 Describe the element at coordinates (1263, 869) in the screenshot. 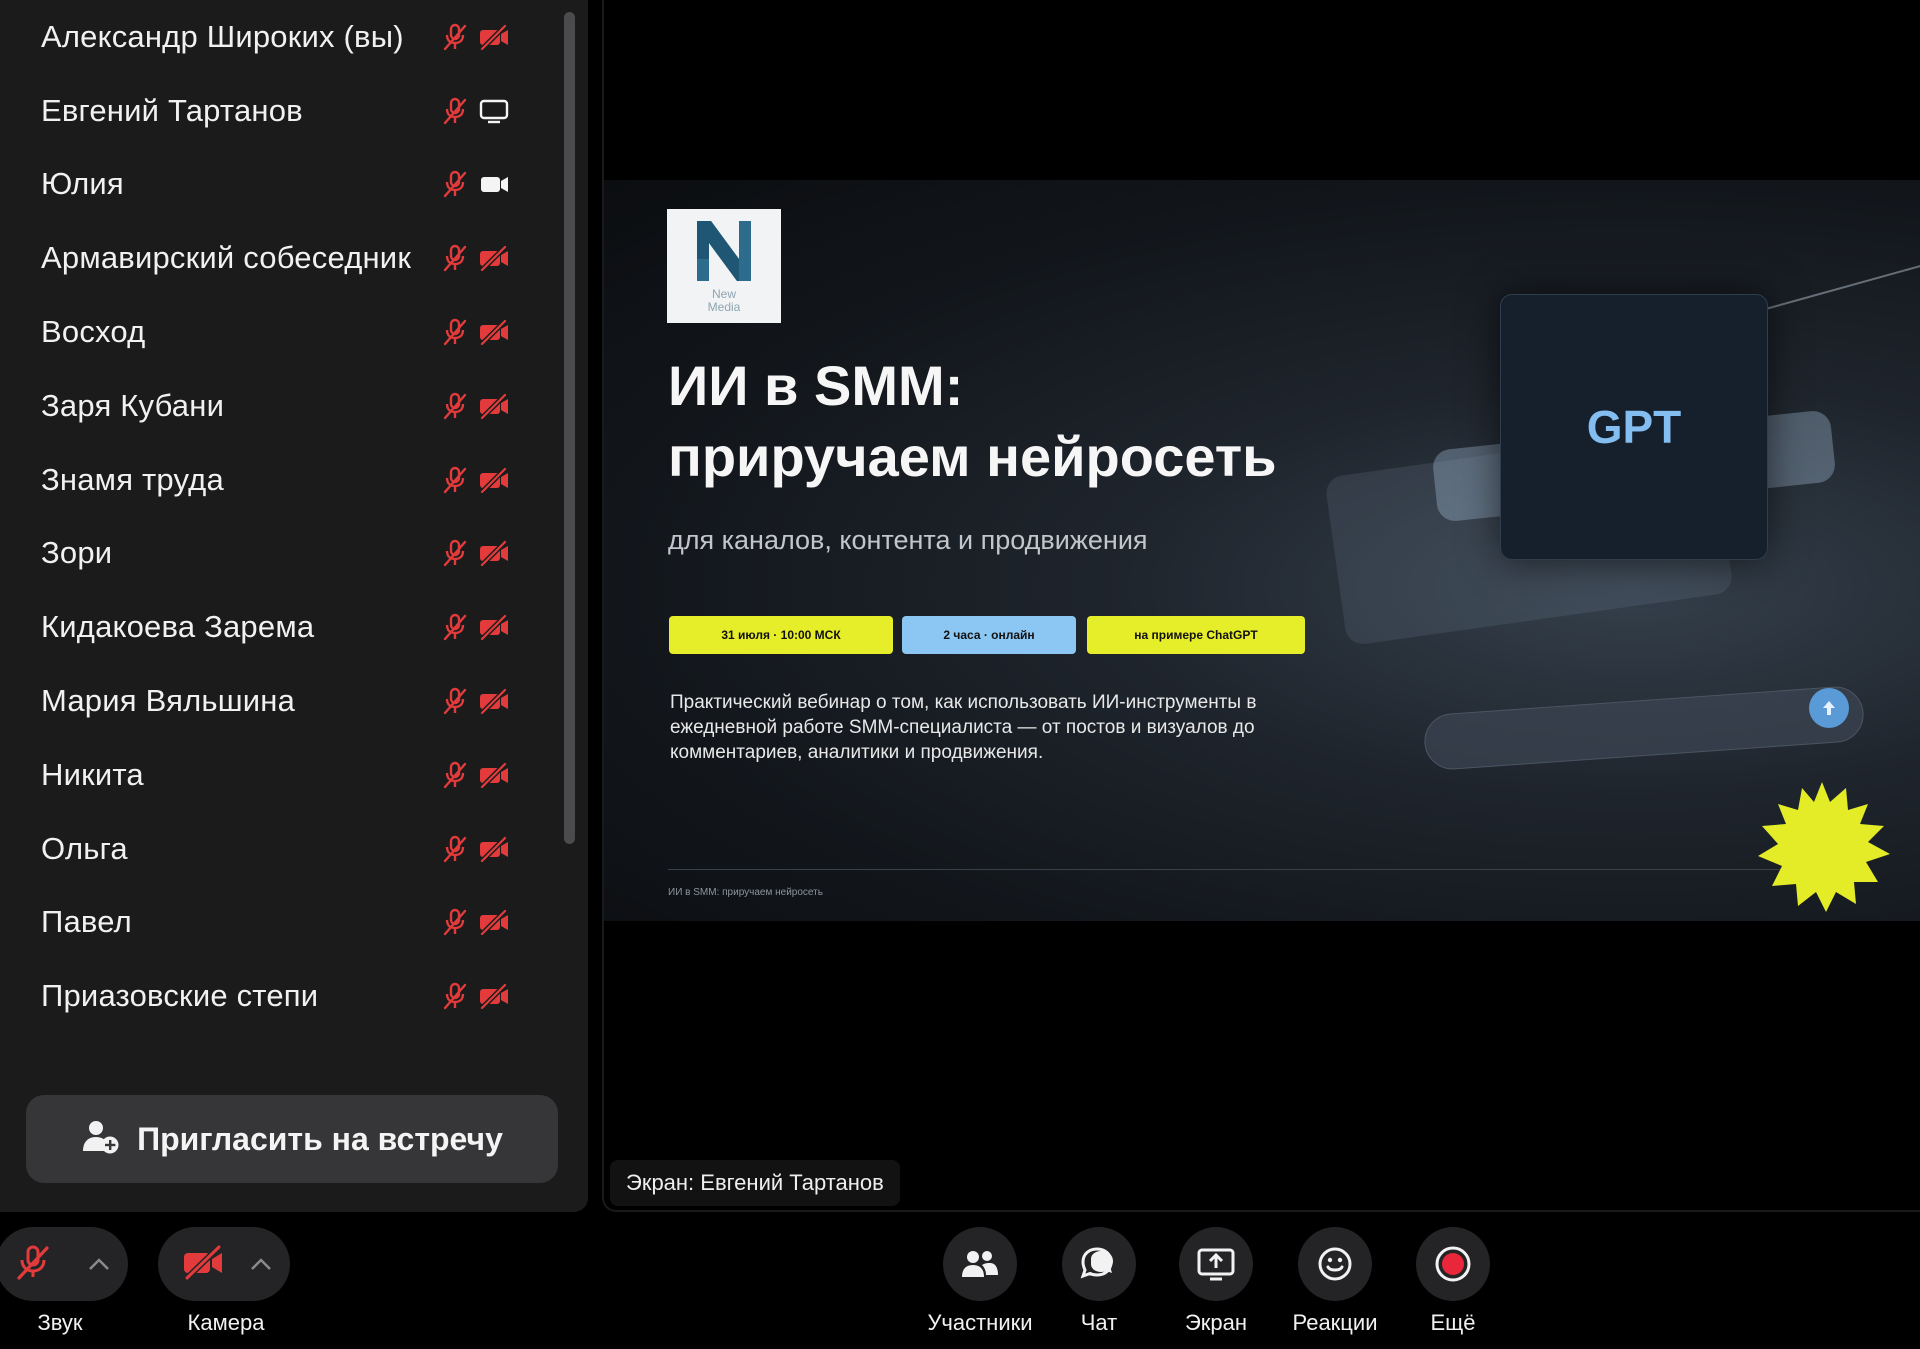

I see `slide-divider` at that location.